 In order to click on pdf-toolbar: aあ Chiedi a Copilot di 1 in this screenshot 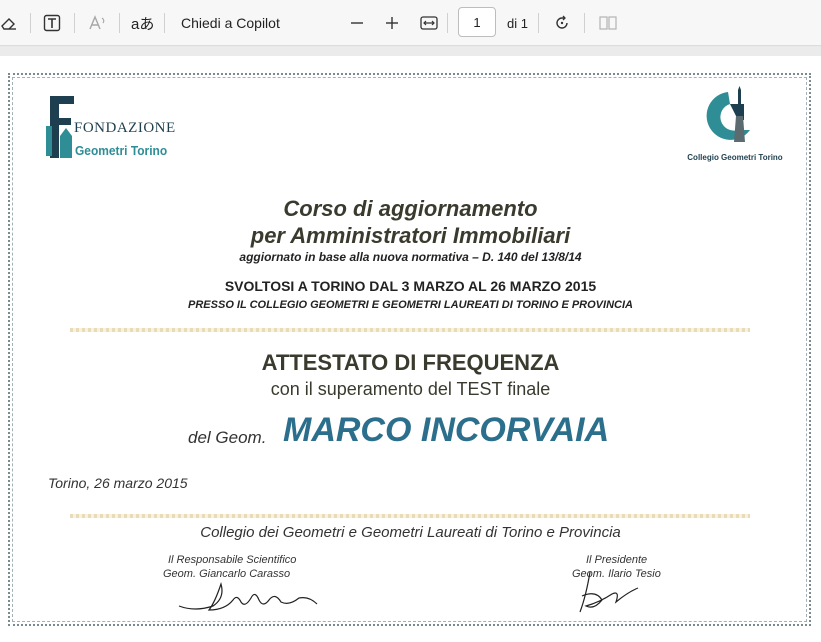, I will do `click(410, 23)`.